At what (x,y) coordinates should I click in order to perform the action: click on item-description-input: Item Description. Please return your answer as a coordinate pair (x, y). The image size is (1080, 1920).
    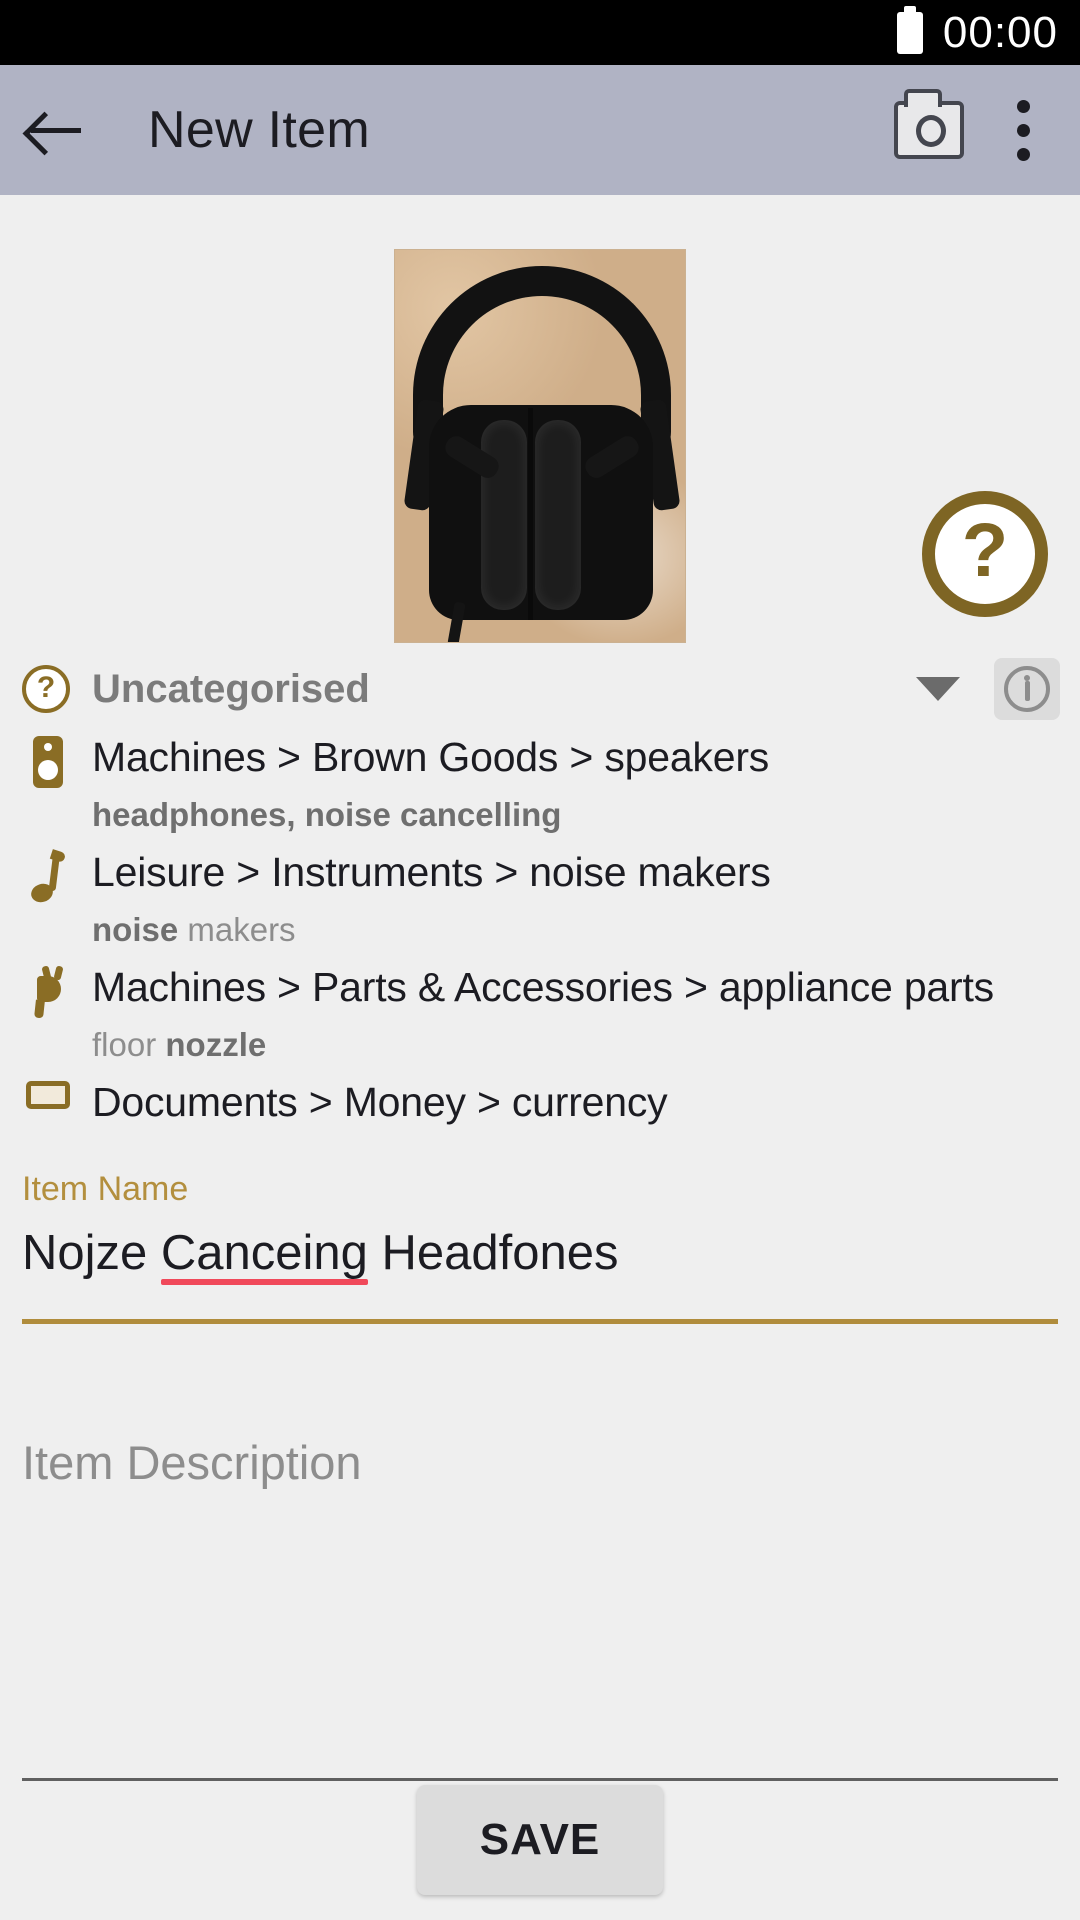
    Looking at the image, I should click on (192, 1462).